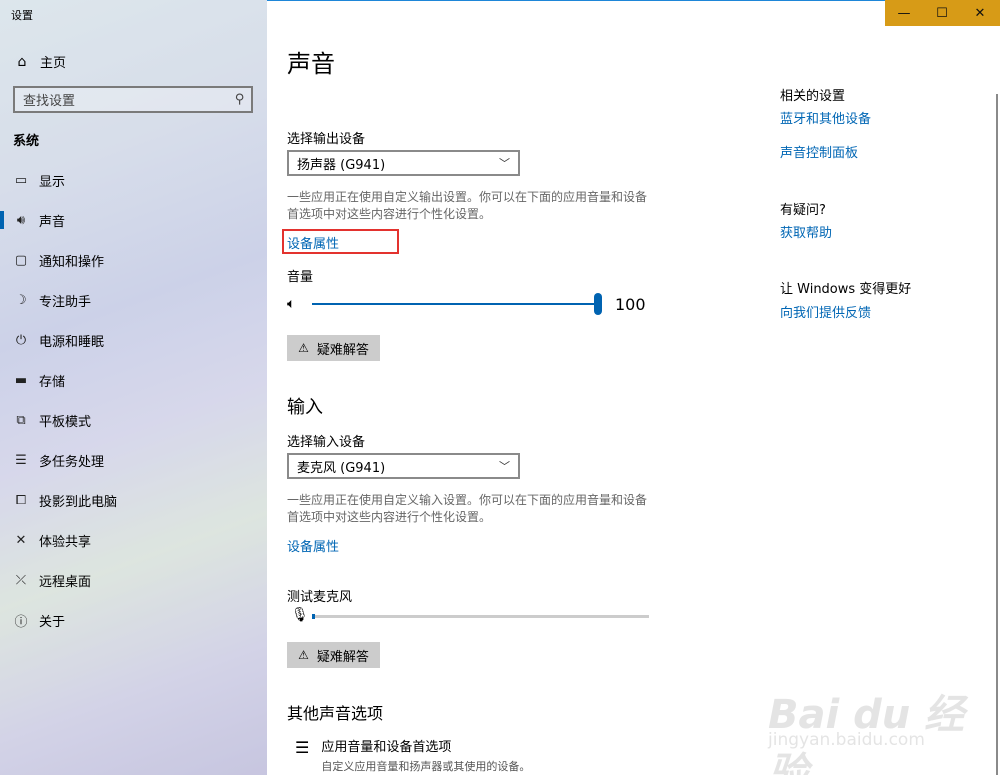 This screenshot has width=1000, height=775. I want to click on moon-icon: ☽, so click(21, 300).